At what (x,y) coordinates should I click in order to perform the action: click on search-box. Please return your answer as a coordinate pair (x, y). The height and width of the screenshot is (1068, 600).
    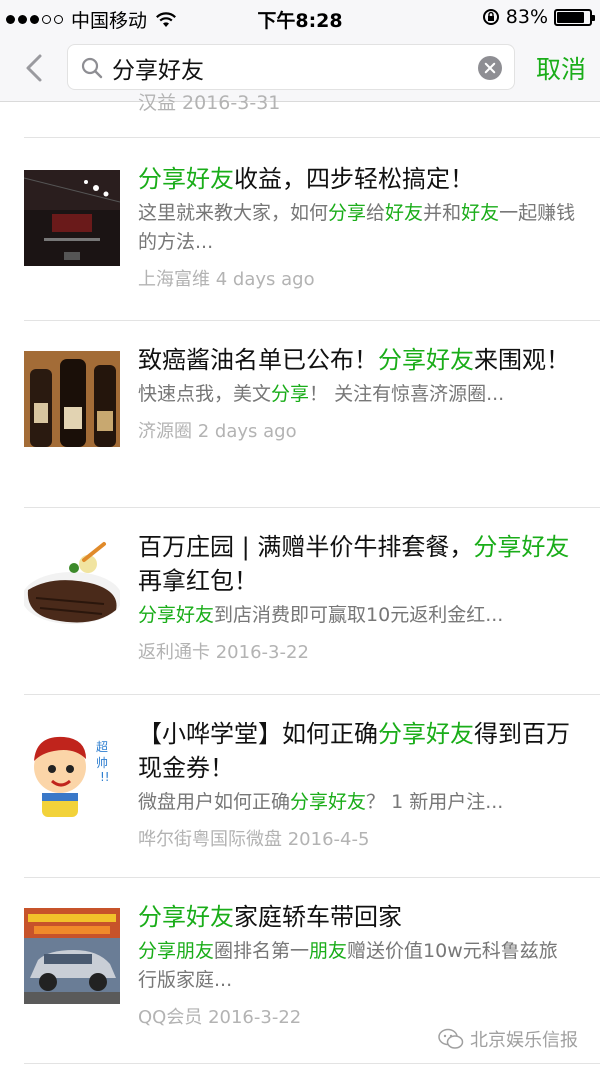
    Looking at the image, I should click on (291, 67).